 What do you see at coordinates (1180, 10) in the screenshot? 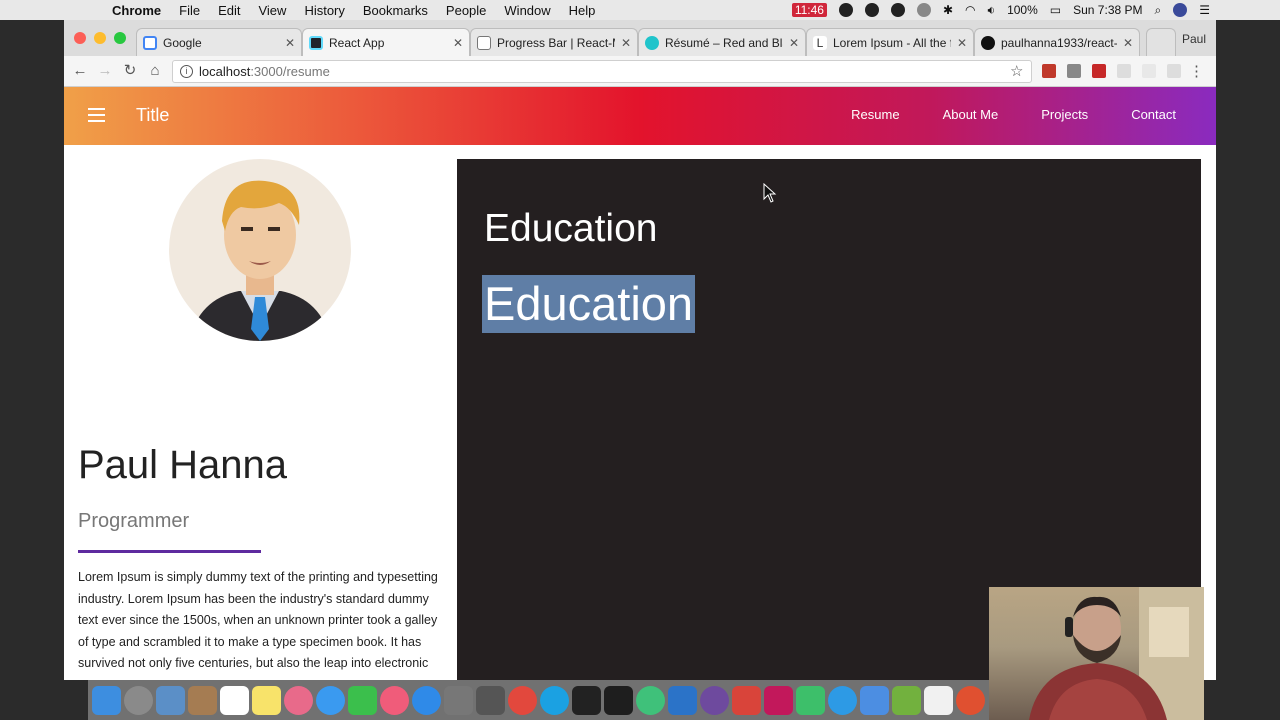
I see `siri-icon` at bounding box center [1180, 10].